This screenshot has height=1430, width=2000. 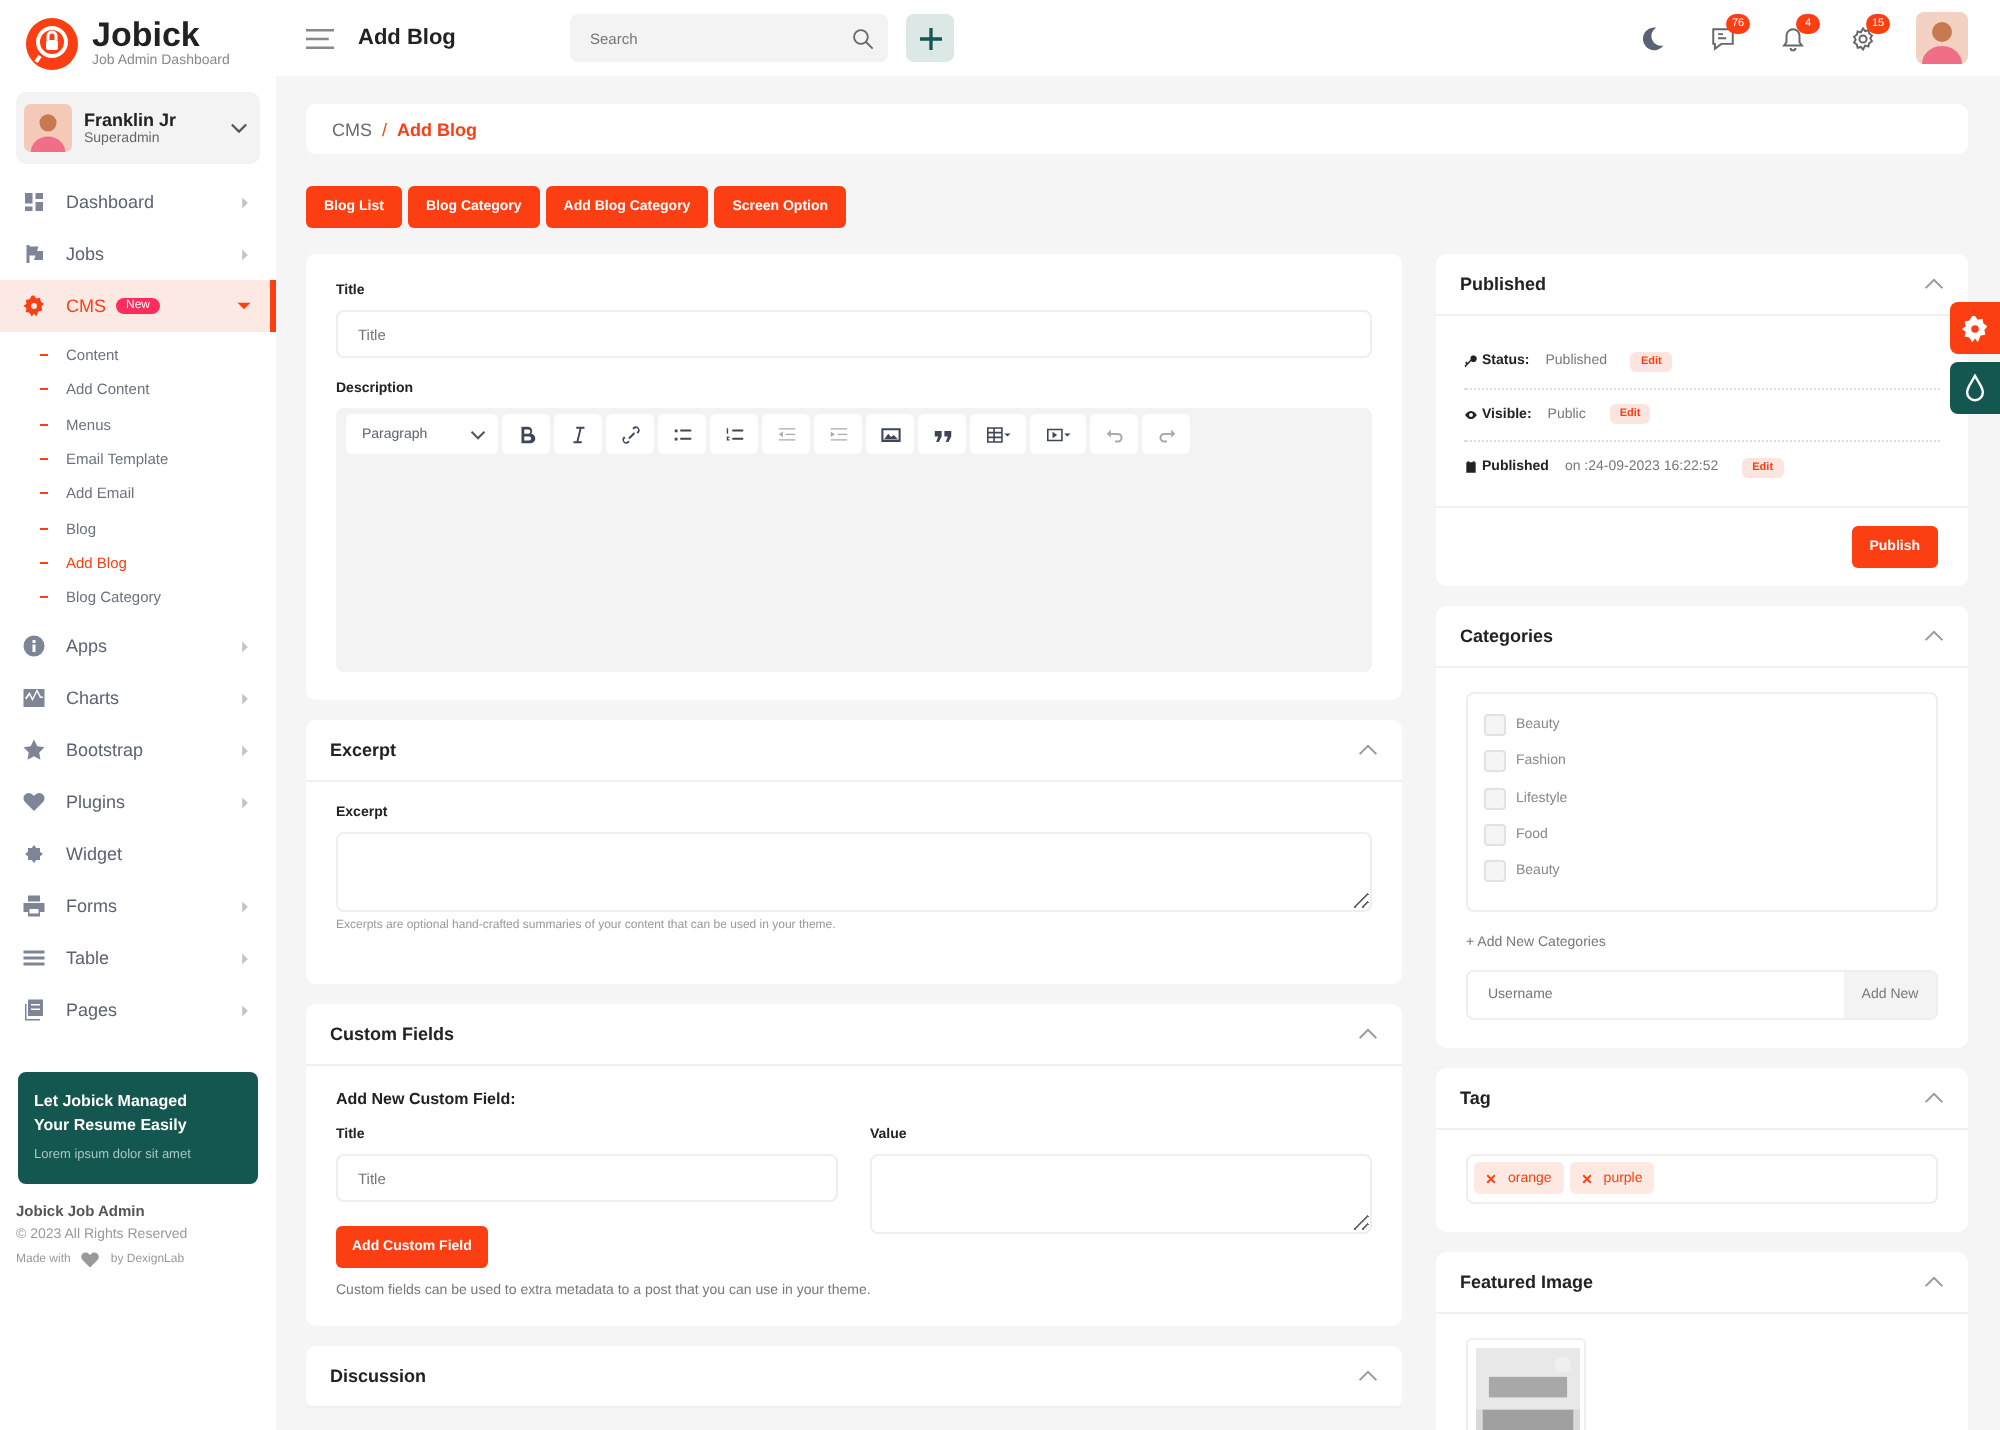 I want to click on menu-item: Widget, so click(x=138, y=854).